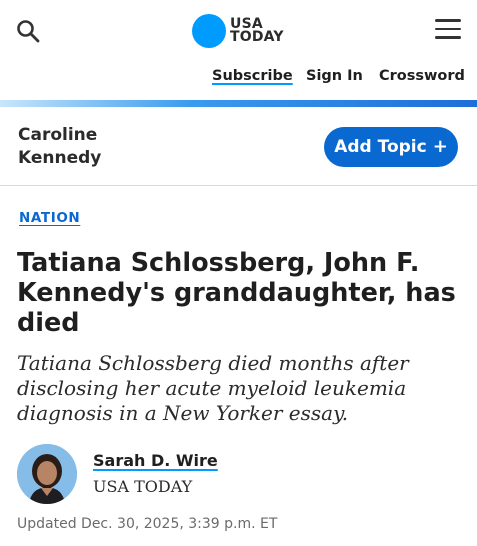 This screenshot has width=477, height=546. I want to click on hamburger-menu-icon, so click(448, 30).